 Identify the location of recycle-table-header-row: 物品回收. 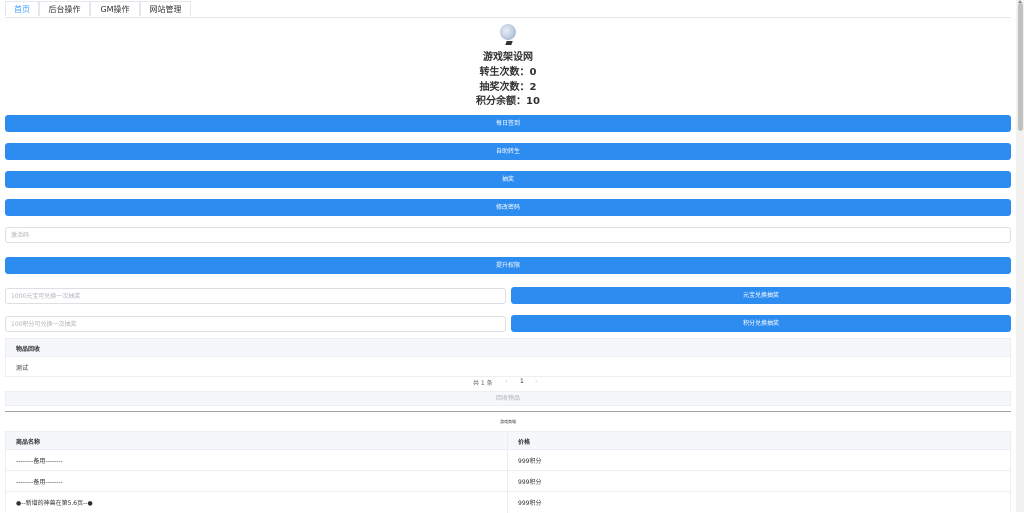
(508, 347).